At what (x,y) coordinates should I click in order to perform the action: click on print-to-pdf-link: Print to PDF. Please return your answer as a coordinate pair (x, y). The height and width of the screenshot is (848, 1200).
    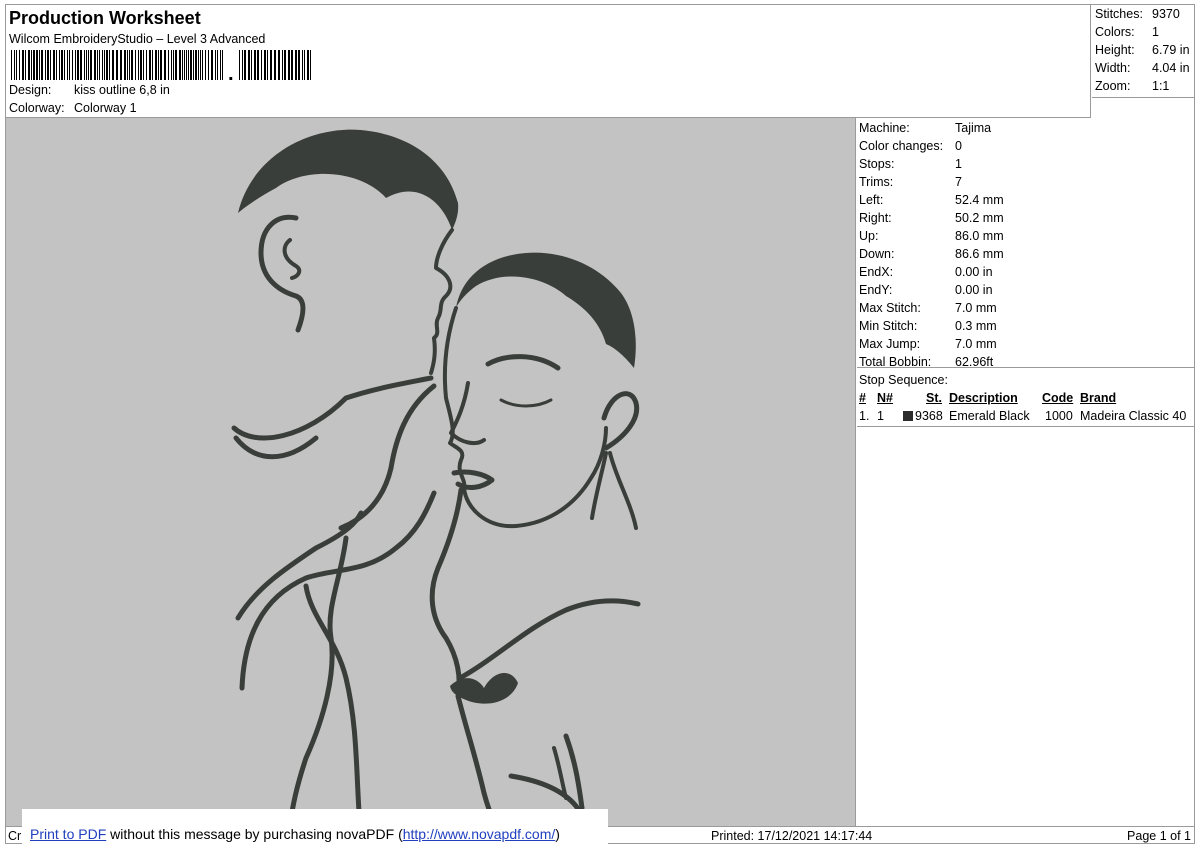
    Looking at the image, I should click on (68, 834).